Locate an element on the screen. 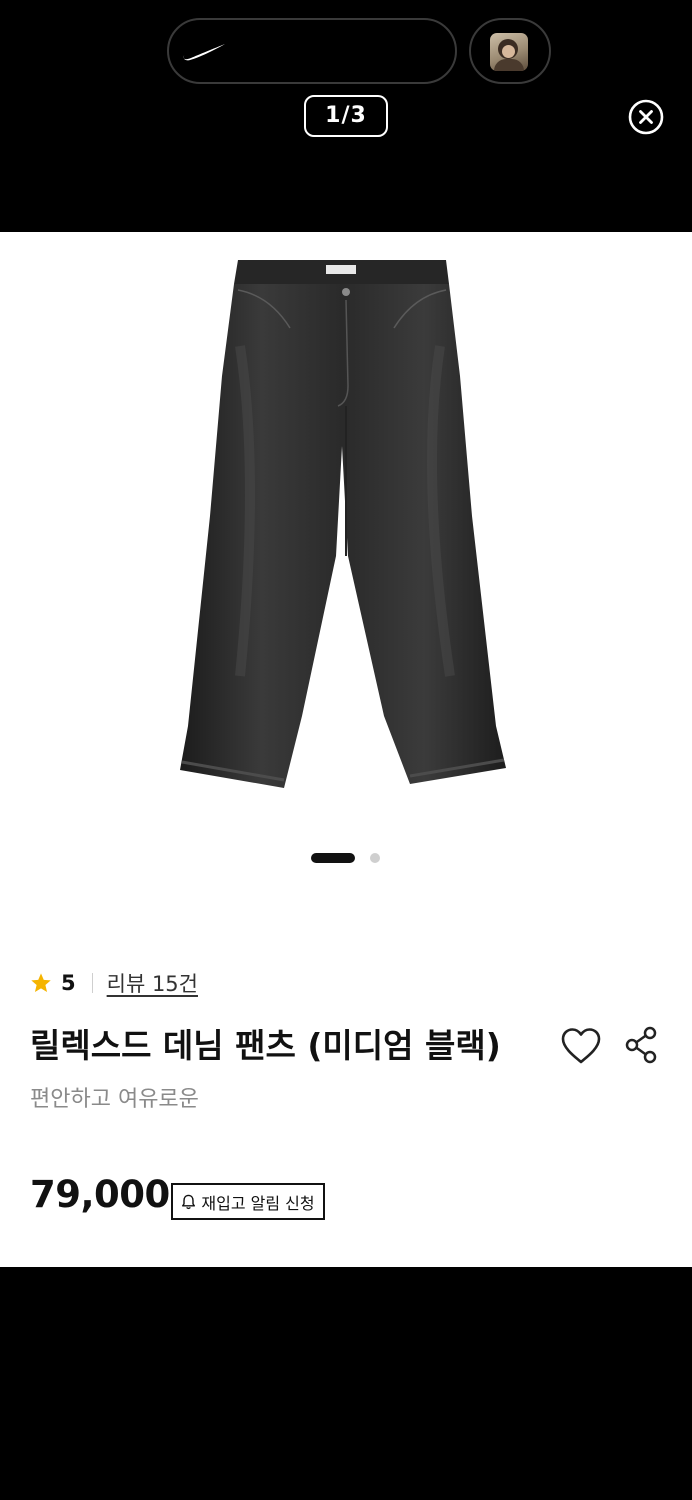 The height and width of the screenshot is (1500, 692). divider is located at coordinates (92, 983).